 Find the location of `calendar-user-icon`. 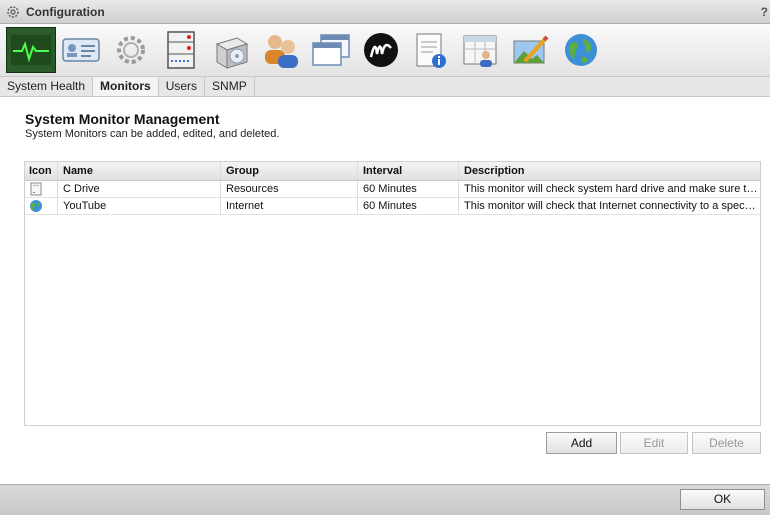

calendar-user-icon is located at coordinates (480, 51).